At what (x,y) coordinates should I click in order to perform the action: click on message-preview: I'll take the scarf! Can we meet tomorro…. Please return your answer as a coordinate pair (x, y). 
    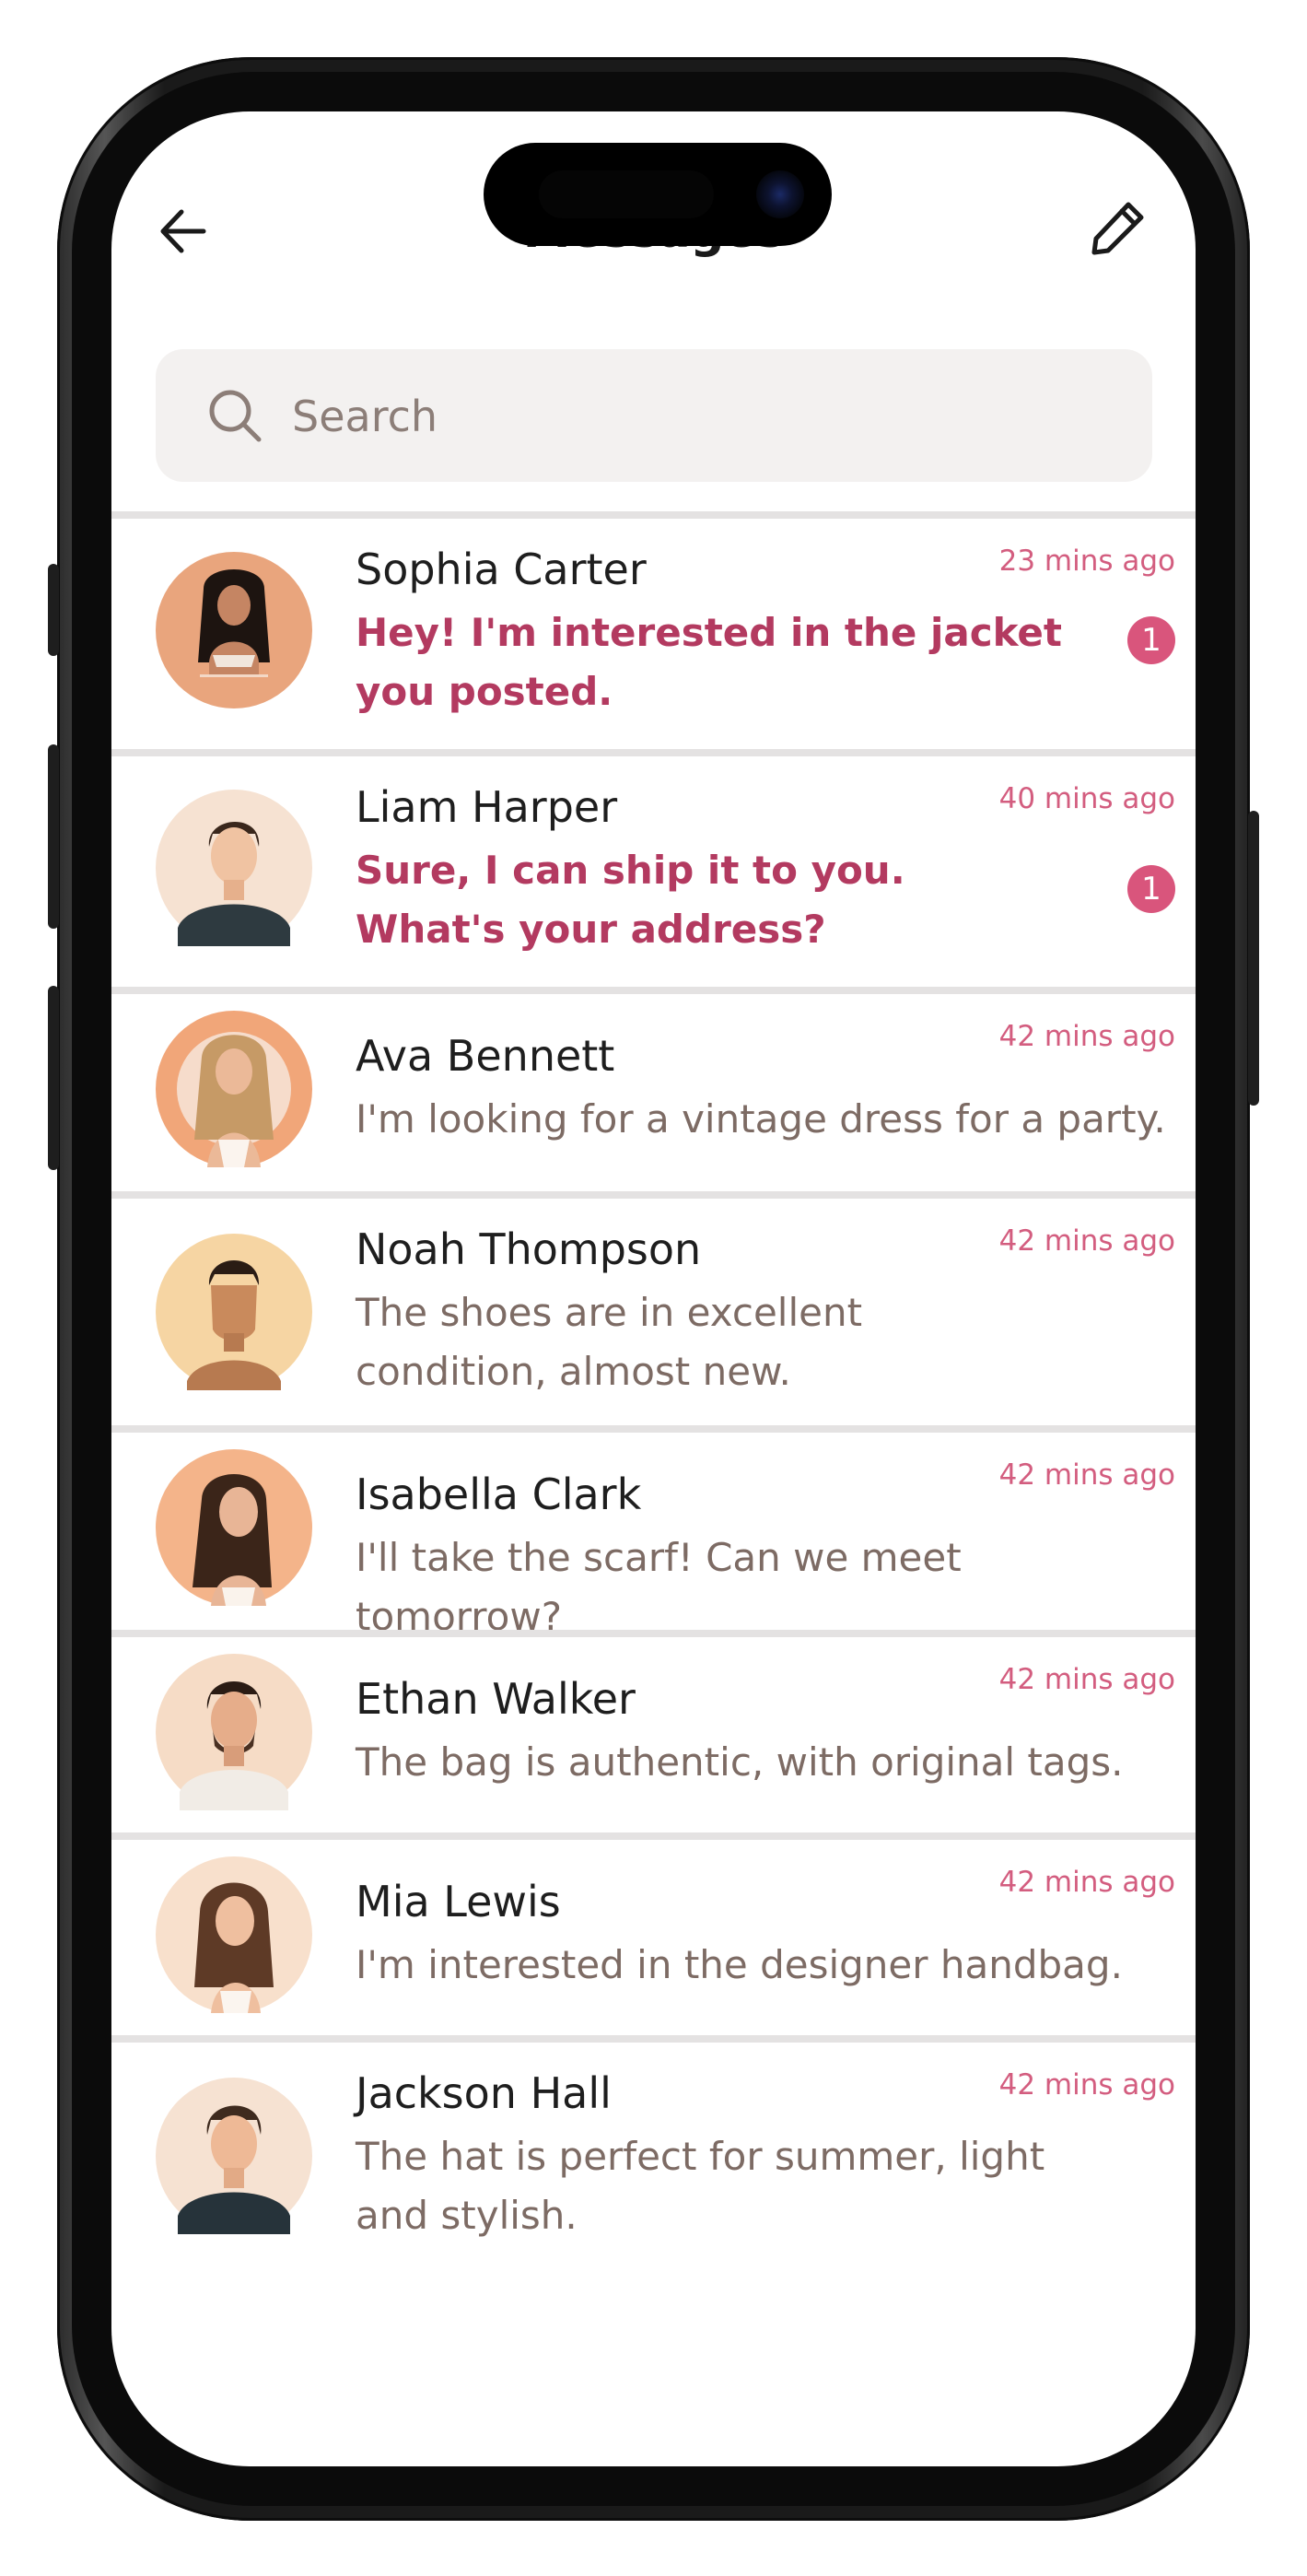
    Looking at the image, I should click on (659, 1587).